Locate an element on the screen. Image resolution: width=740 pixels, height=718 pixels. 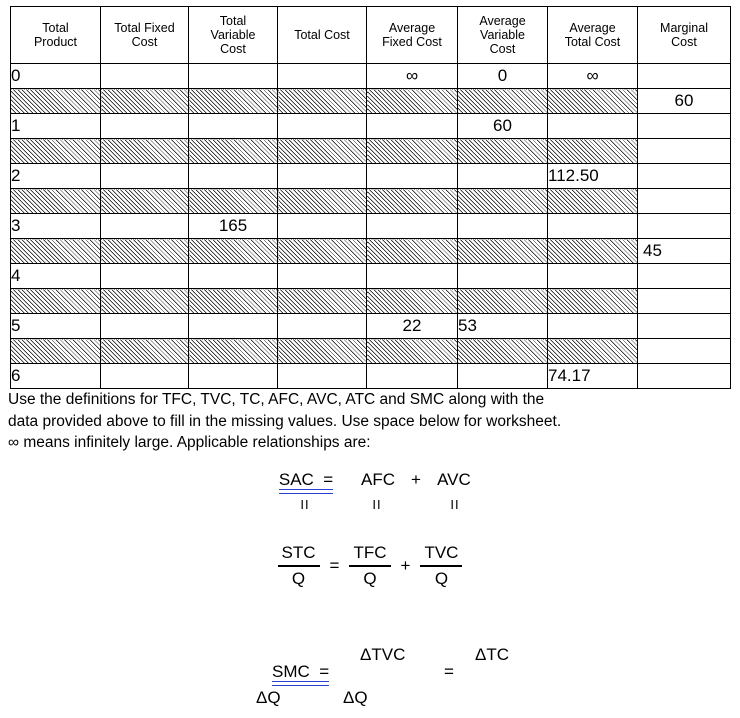
cell-average-fixed-cost: 22 is located at coordinates (412, 326).